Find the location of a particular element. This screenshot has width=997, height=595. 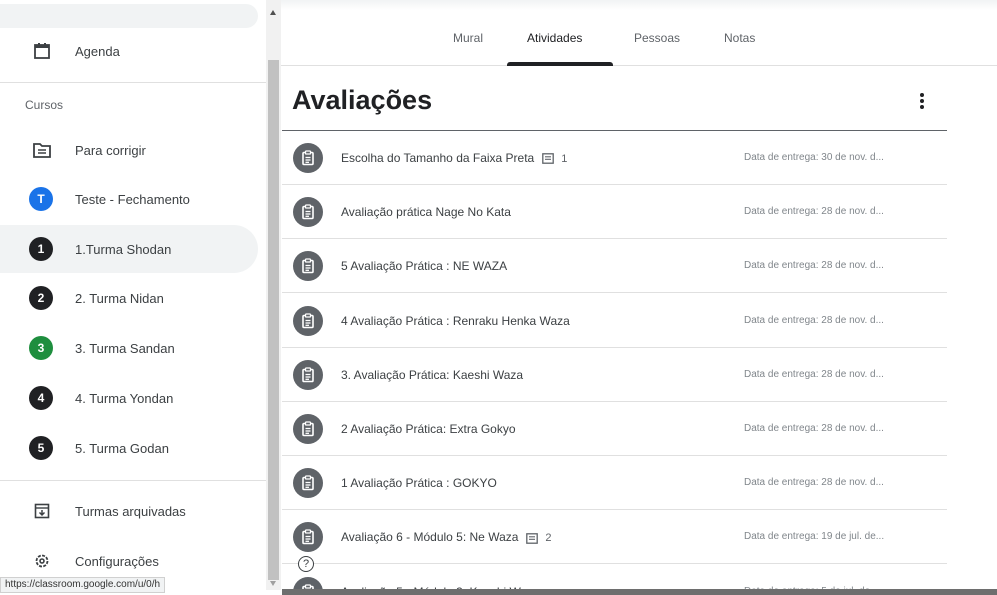

sidebar-item-agenda: Agenda is located at coordinates (129, 51).